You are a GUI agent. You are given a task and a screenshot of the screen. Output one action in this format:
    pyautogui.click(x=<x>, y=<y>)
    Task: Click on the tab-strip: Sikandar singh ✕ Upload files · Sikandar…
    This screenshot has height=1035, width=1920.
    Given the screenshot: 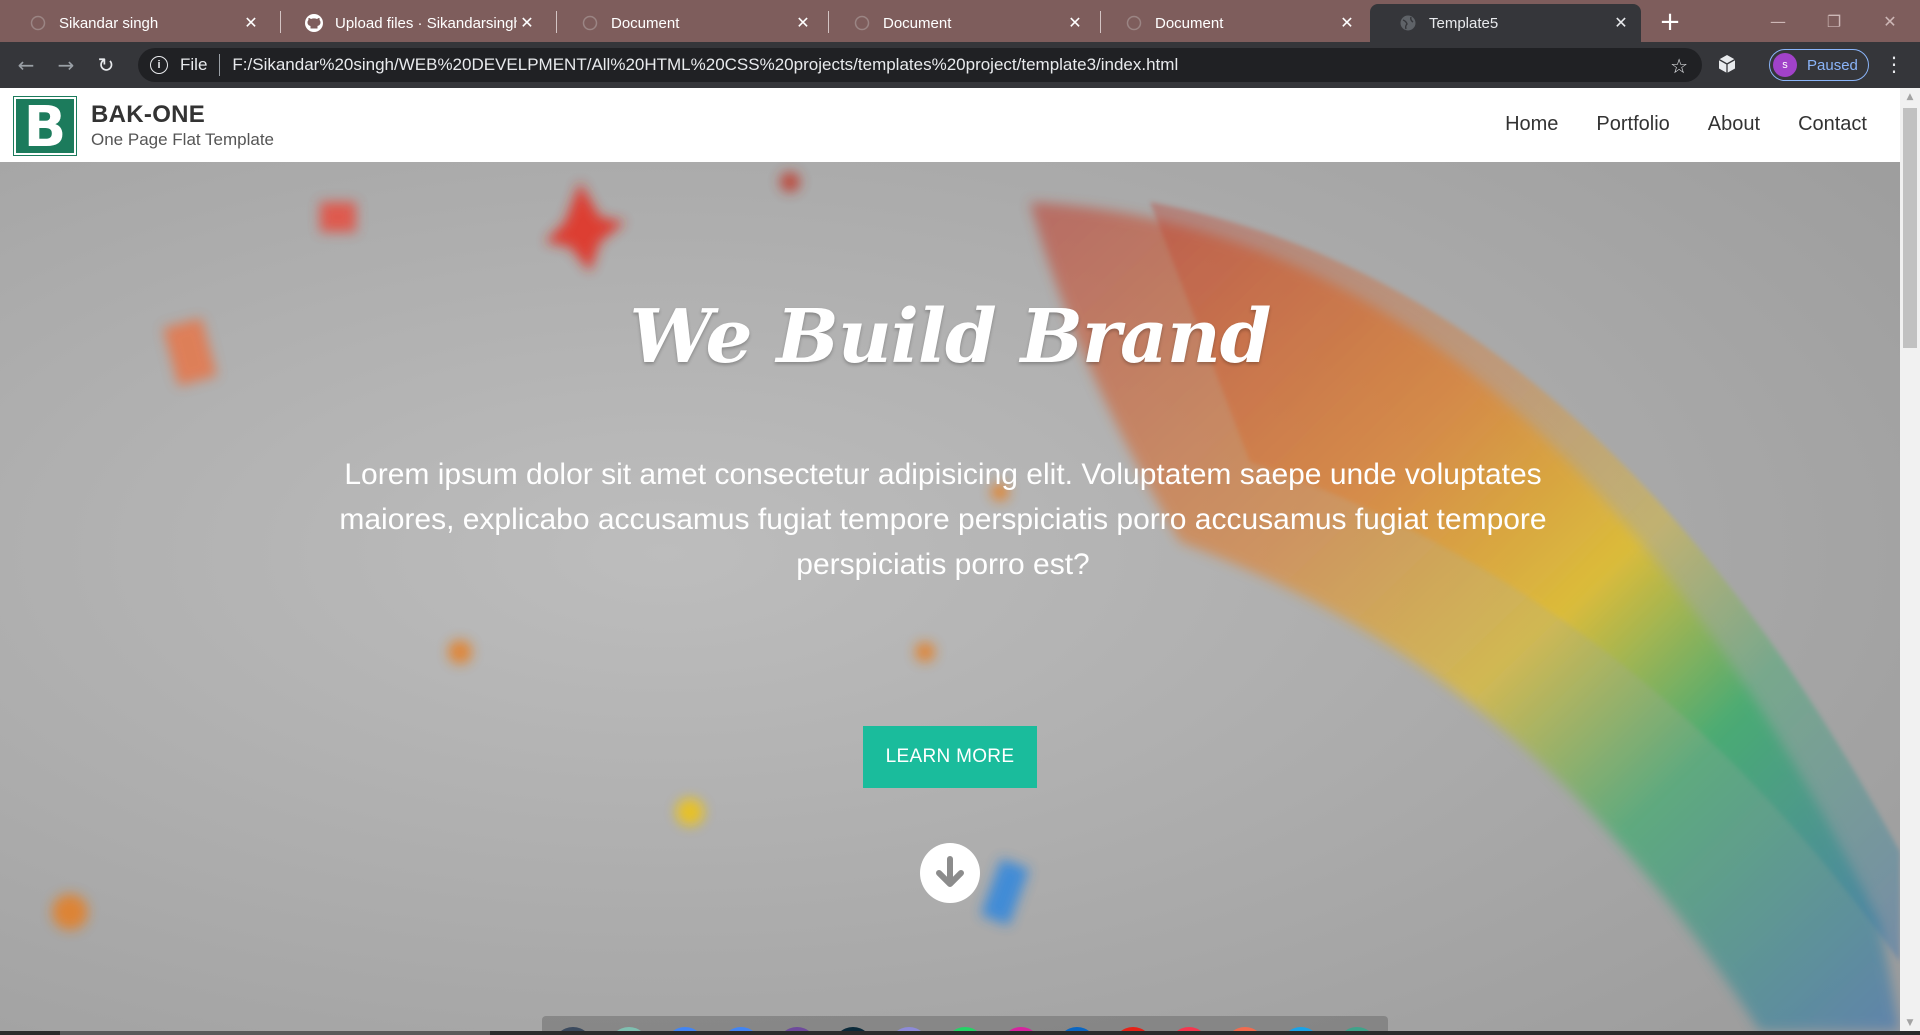 What is the action you would take?
    pyautogui.click(x=960, y=21)
    